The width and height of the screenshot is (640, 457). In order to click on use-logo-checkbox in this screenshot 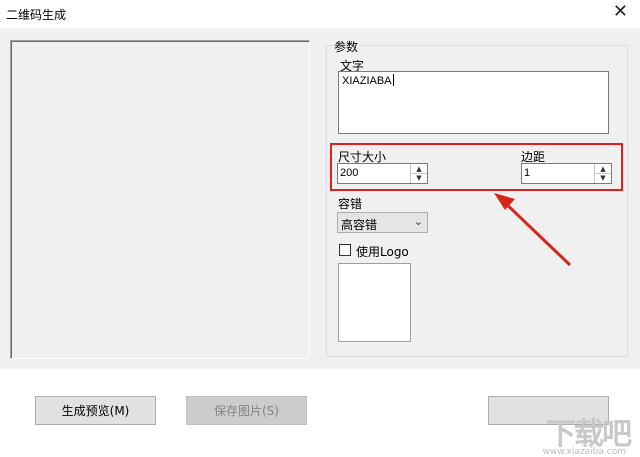, I will do `click(345, 250)`.